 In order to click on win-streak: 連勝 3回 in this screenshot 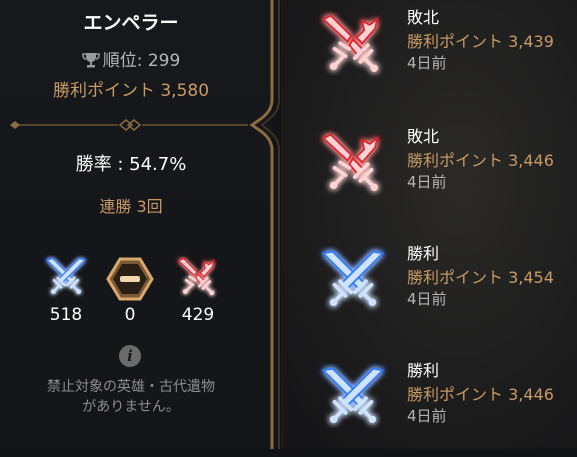, I will do `click(131, 206)`.